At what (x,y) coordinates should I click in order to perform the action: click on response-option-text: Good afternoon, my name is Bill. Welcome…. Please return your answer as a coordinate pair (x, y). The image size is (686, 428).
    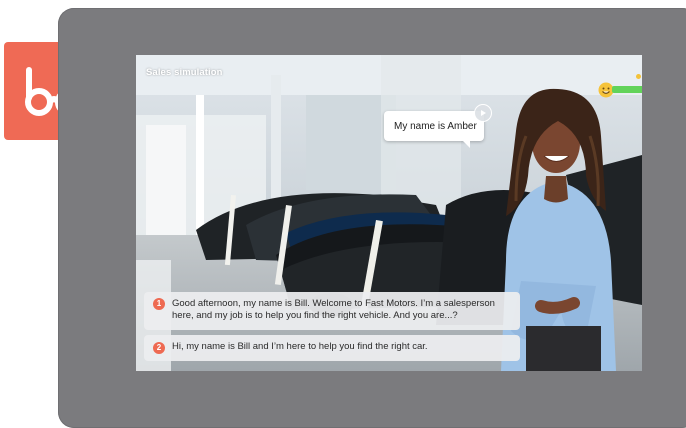
    Looking at the image, I should click on (333, 309).